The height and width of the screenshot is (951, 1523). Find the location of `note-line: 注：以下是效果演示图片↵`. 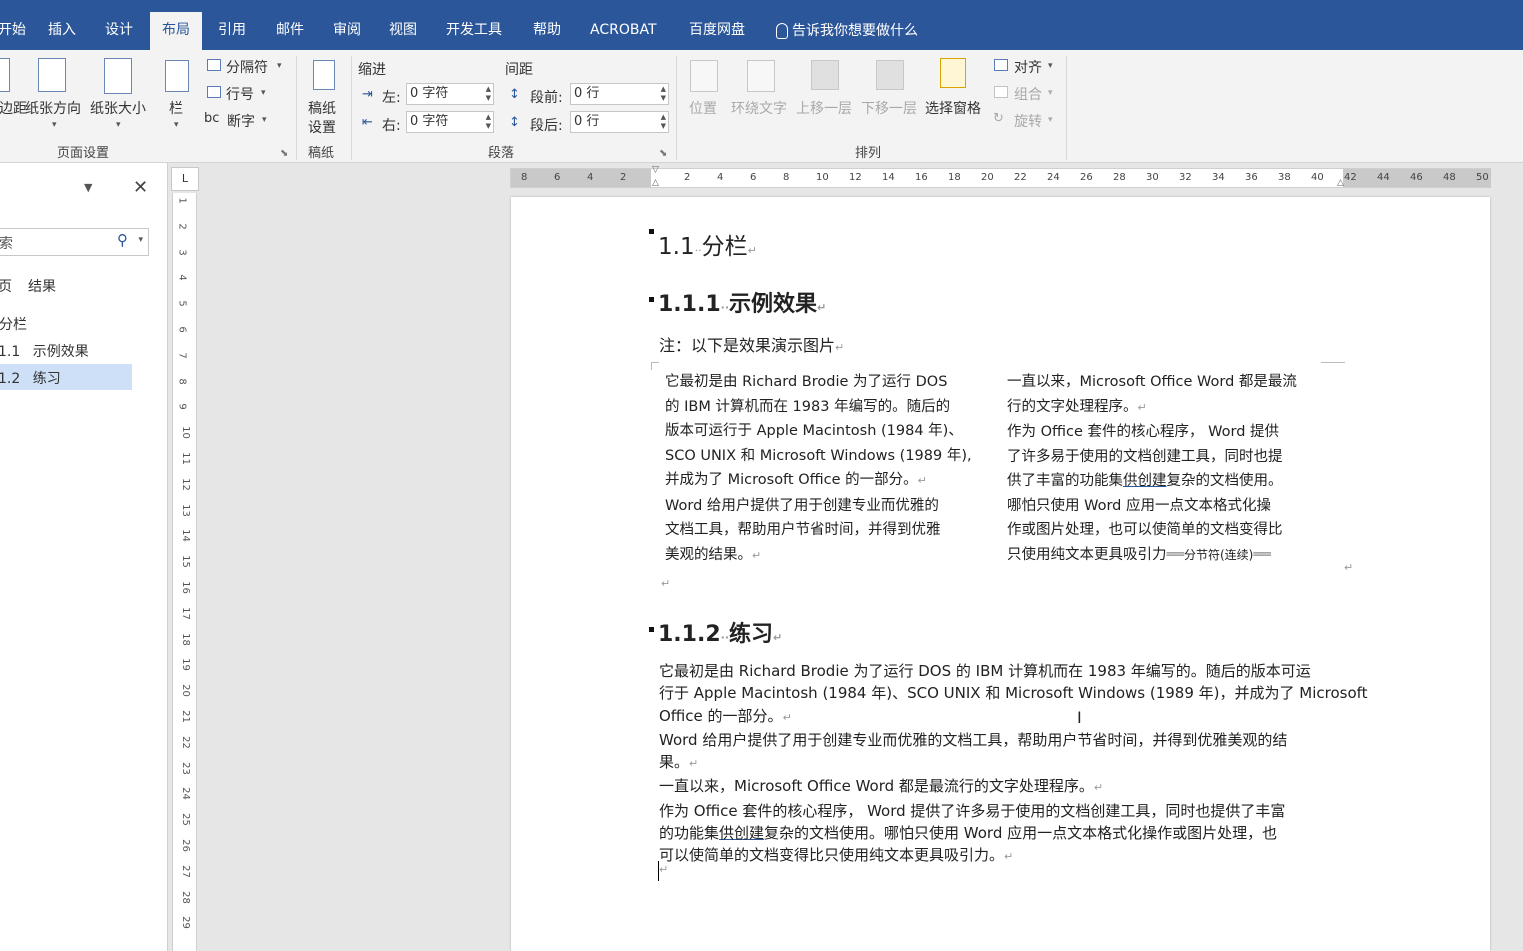

note-line: 注：以下是效果演示图片↵ is located at coordinates (751, 344).